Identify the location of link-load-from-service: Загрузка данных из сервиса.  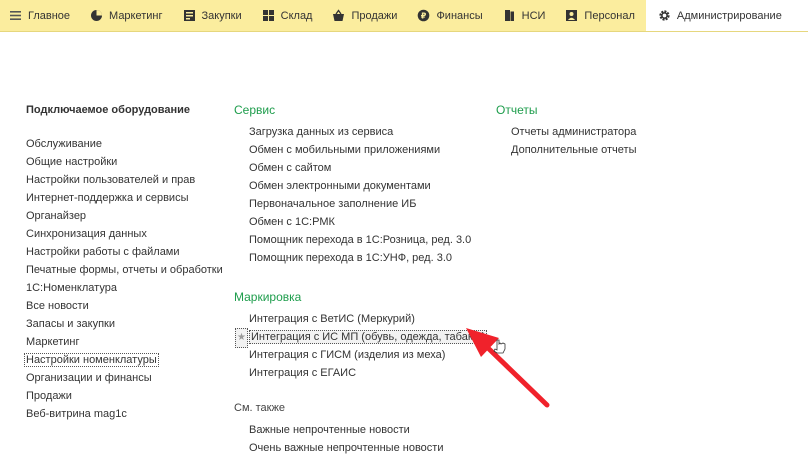
(360, 132).